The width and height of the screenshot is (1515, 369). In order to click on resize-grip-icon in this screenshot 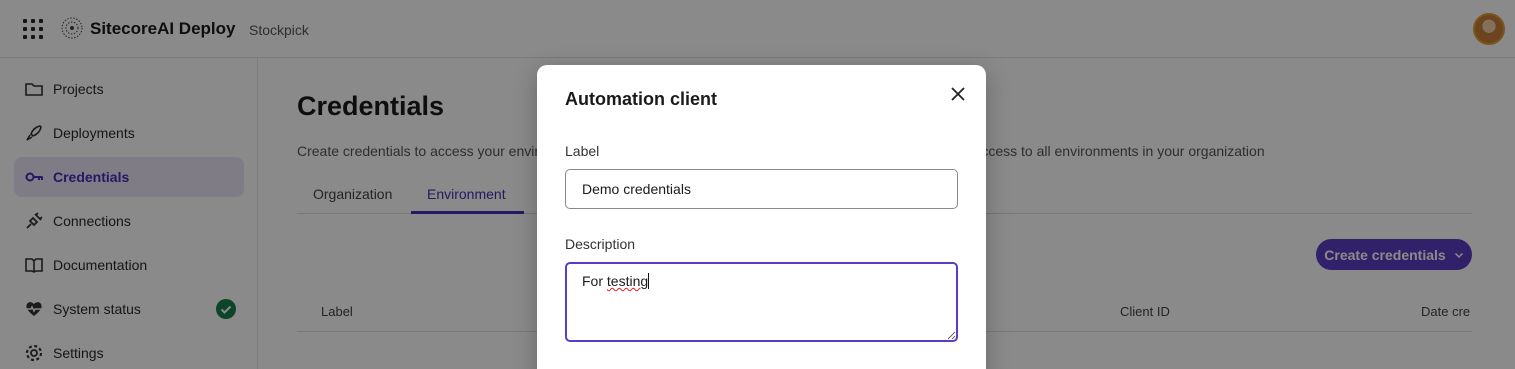, I will do `click(951, 335)`.